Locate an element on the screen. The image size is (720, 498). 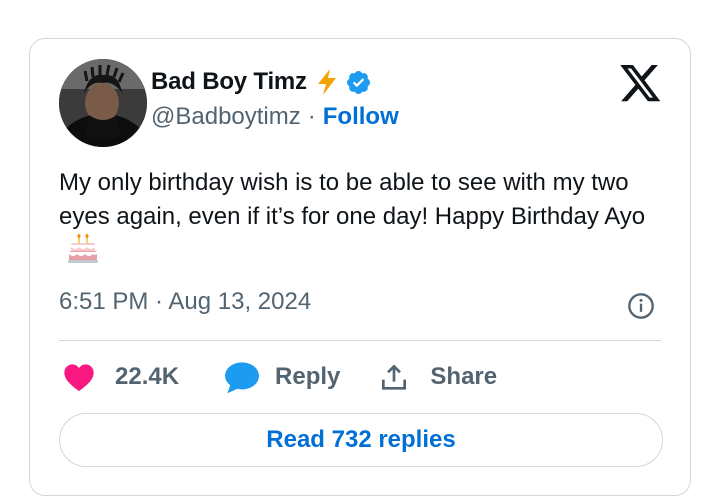
like-count: 22.4K is located at coordinates (147, 376).